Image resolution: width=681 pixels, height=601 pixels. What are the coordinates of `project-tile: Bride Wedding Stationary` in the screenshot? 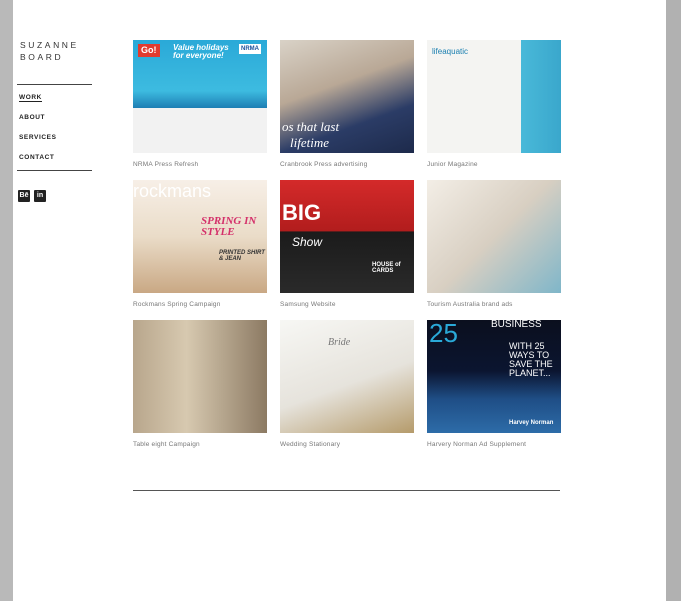 It's located at (347, 384).